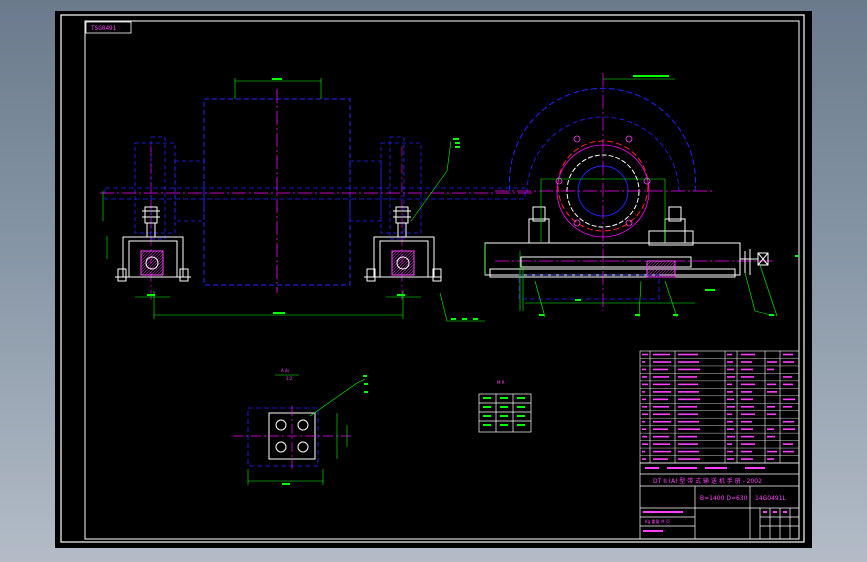  Describe the element at coordinates (501, 382) in the screenshot. I see `dimension-table-heading: M R` at that location.